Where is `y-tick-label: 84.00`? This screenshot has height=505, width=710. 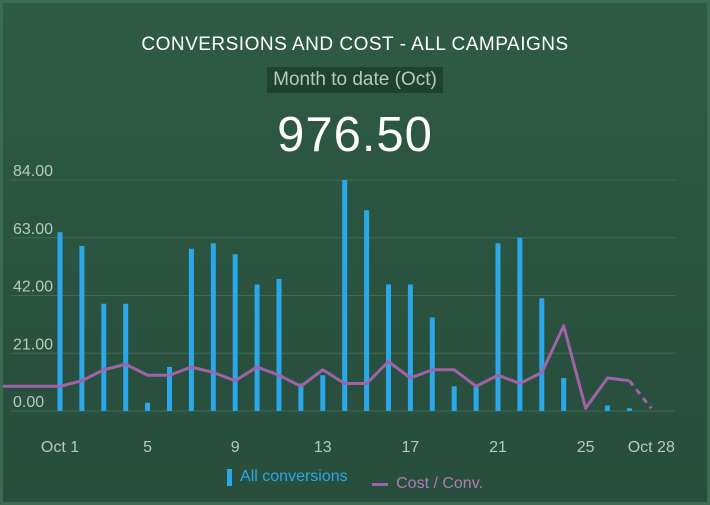 y-tick-label: 84.00 is located at coordinates (33, 171).